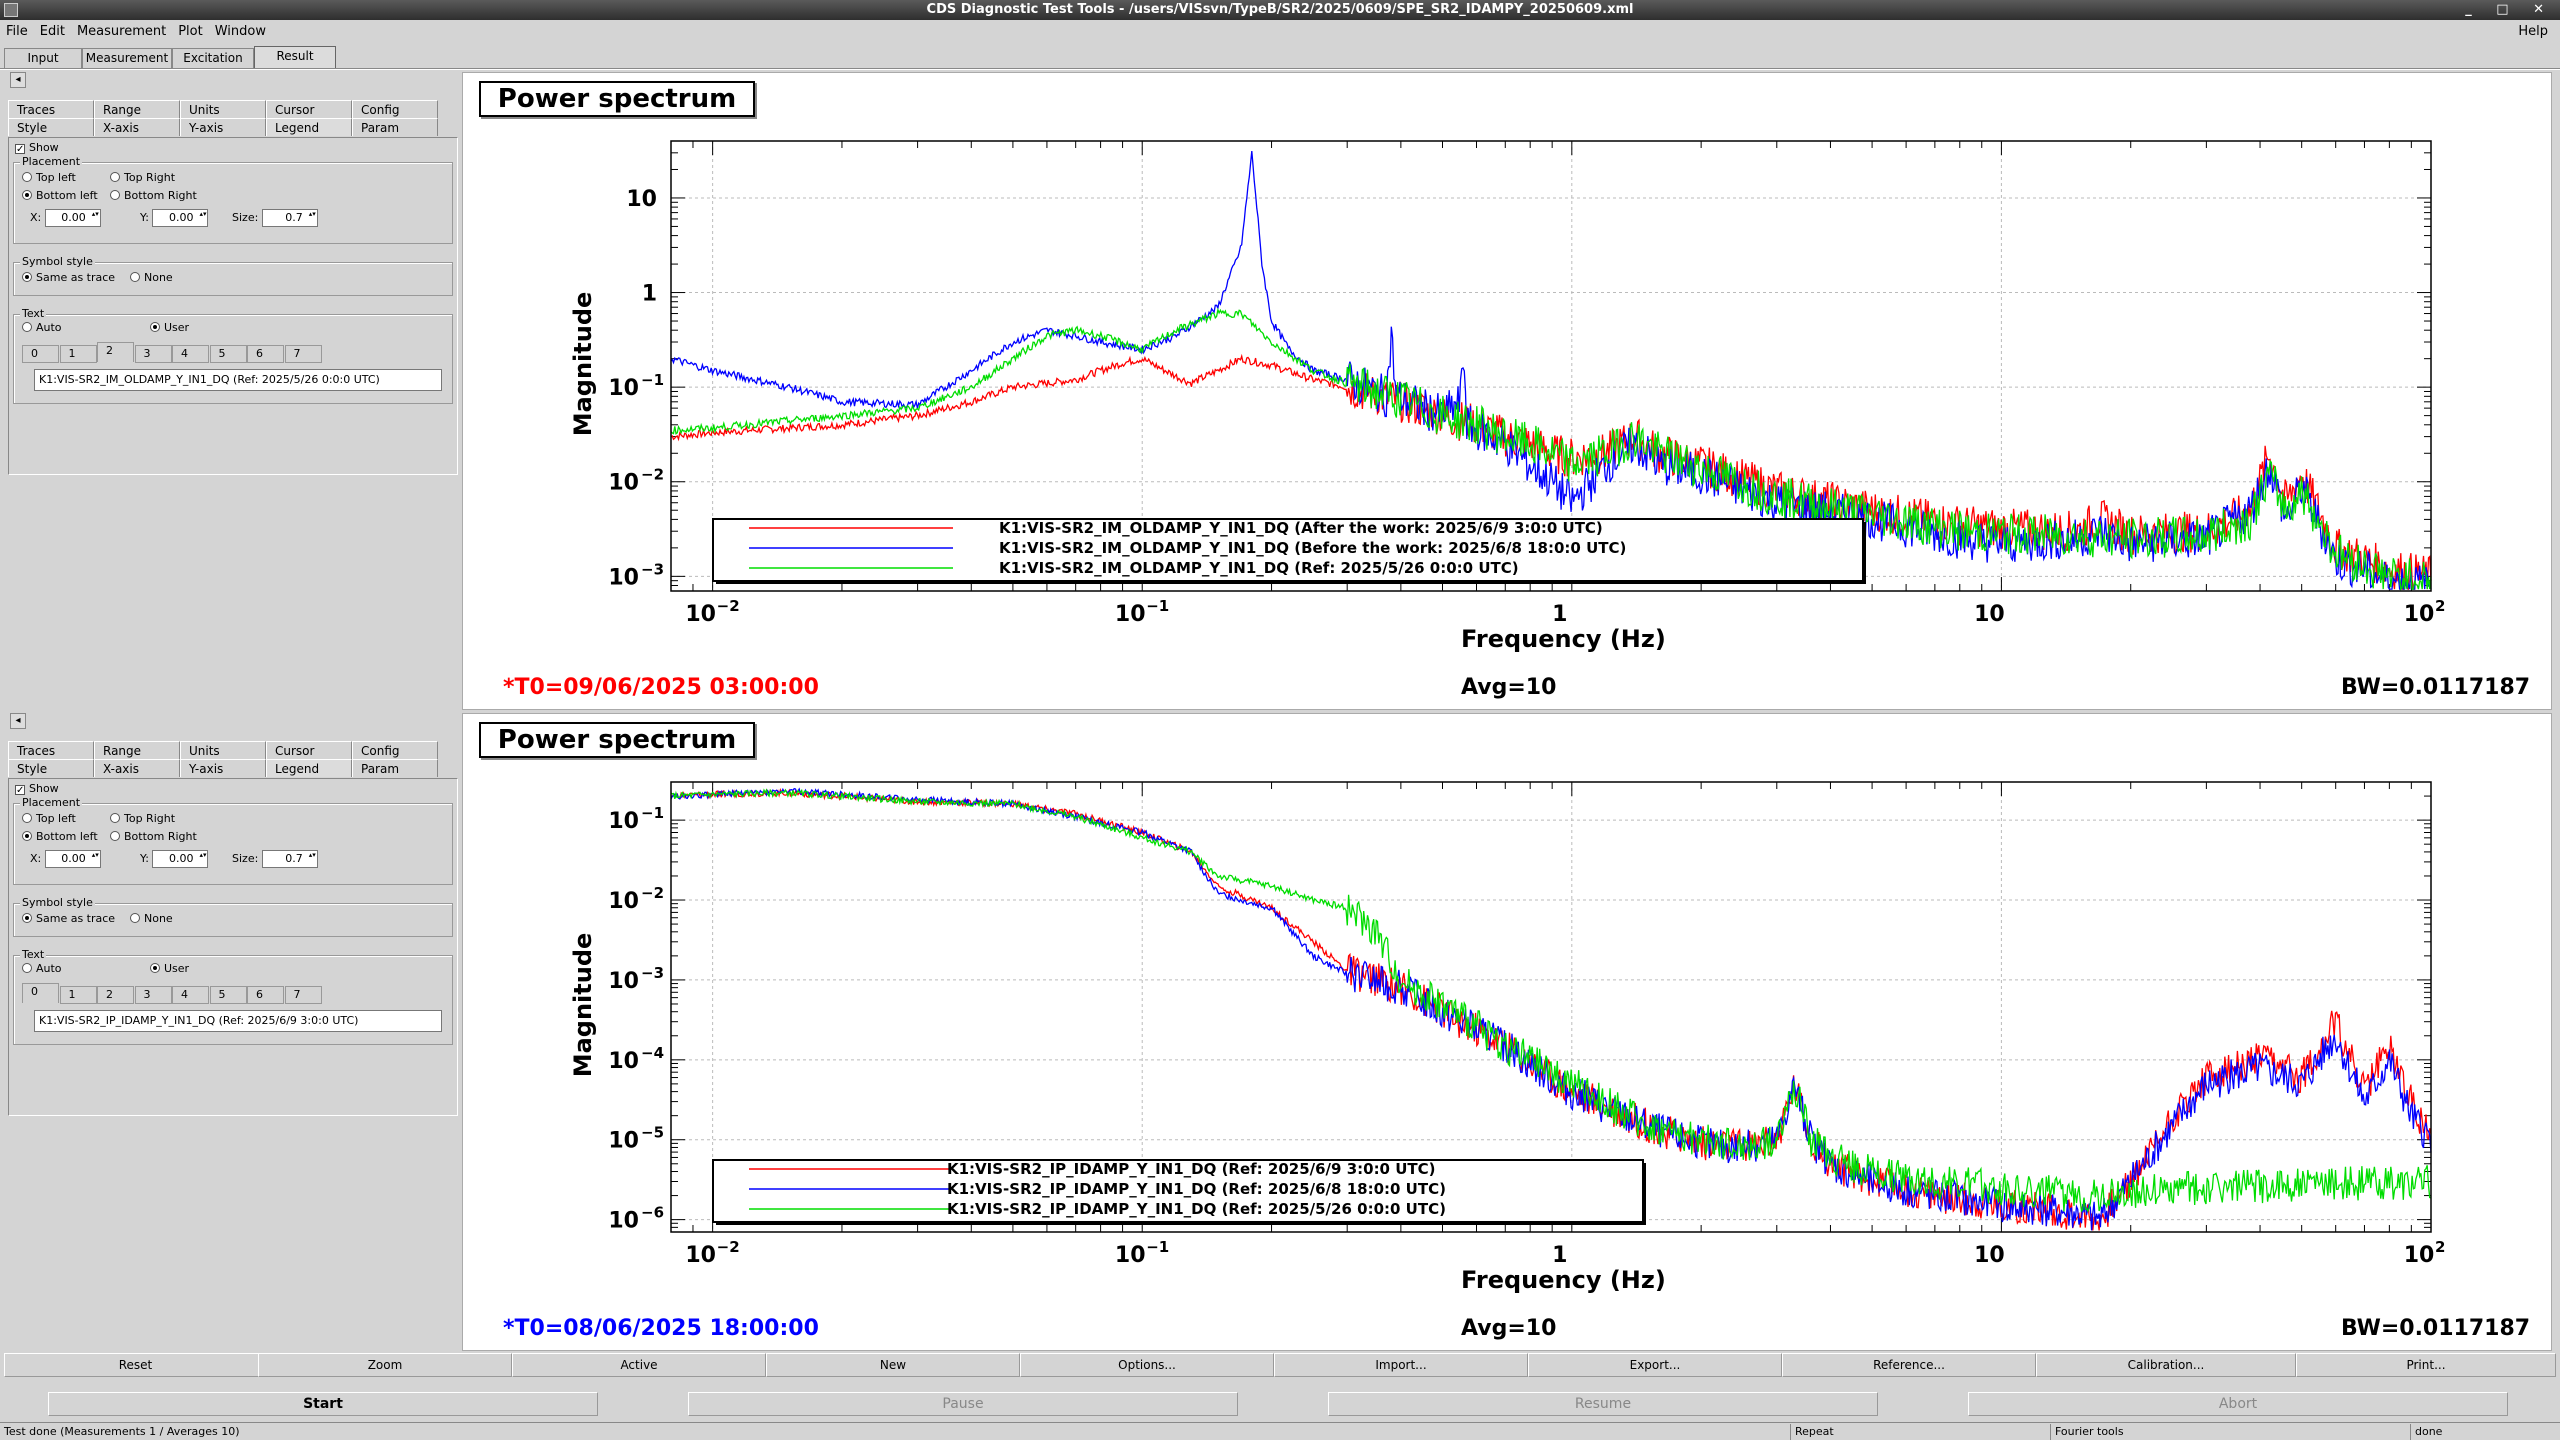 This screenshot has width=2560, height=1440. What do you see at coordinates (295, 57) in the screenshot?
I see `tab-result: Result` at bounding box center [295, 57].